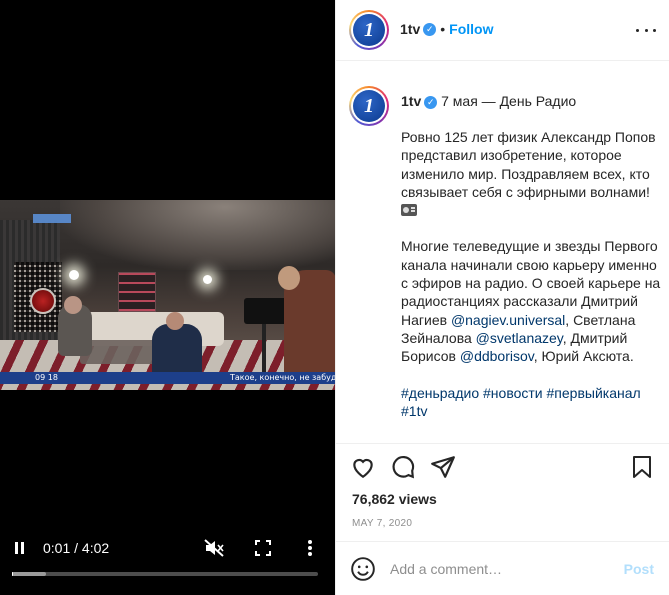  Describe the element at coordinates (594, 393) in the screenshot. I see `hashtag-link: #первыйканал` at that location.